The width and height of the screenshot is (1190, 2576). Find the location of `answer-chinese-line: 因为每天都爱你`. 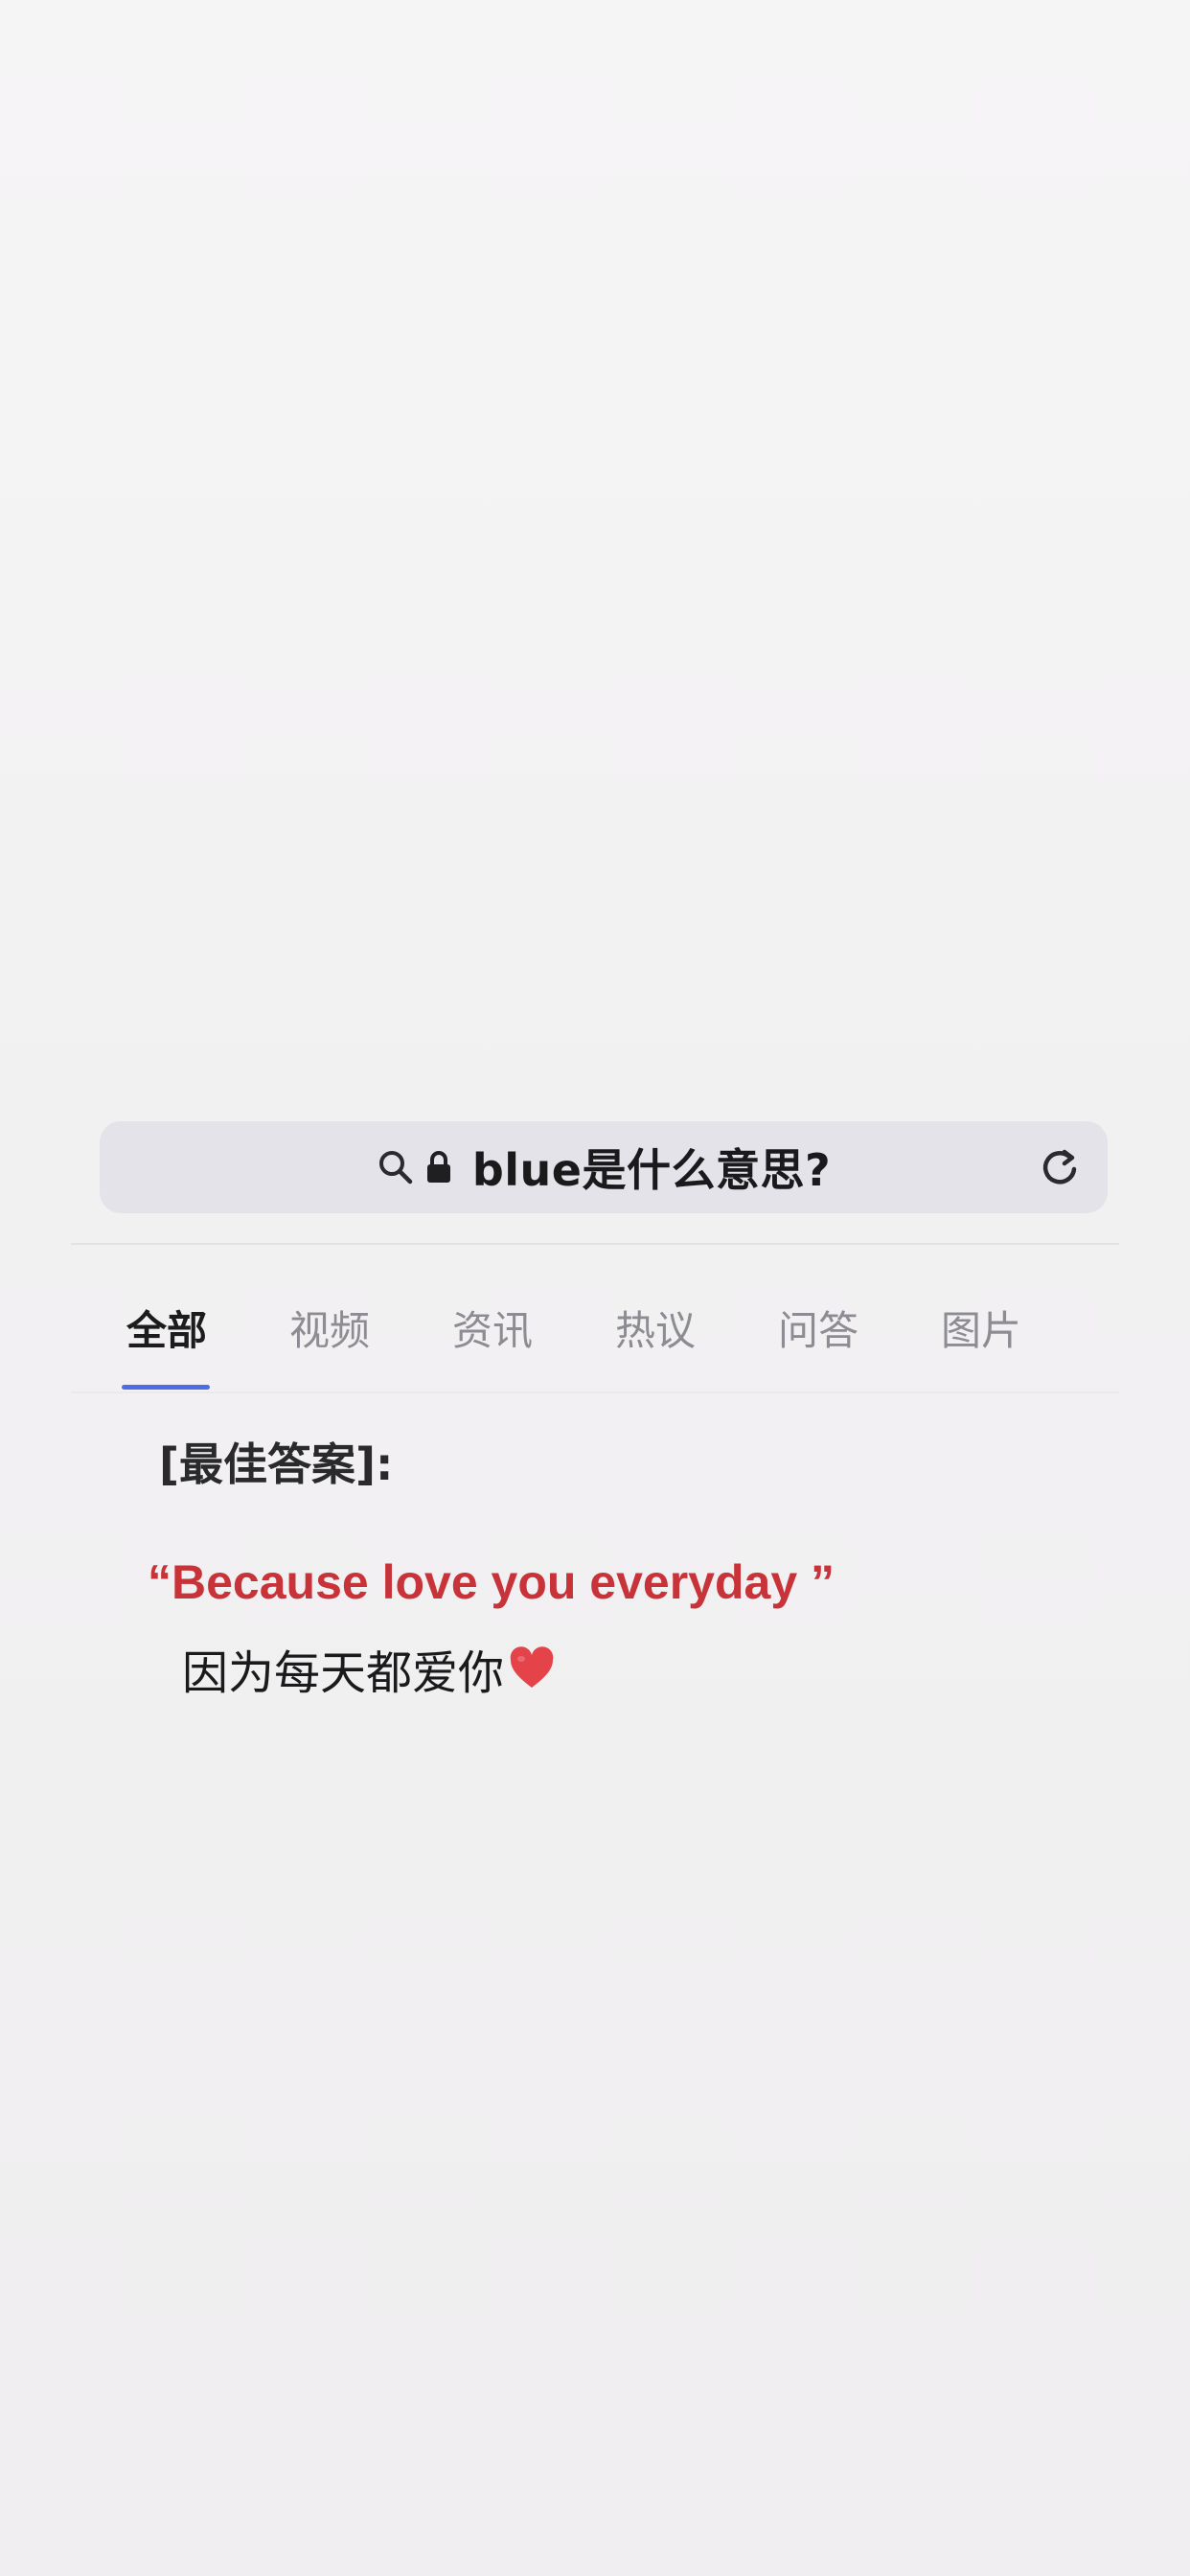

answer-chinese-line: 因为每天都爱你 is located at coordinates (369, 1668).